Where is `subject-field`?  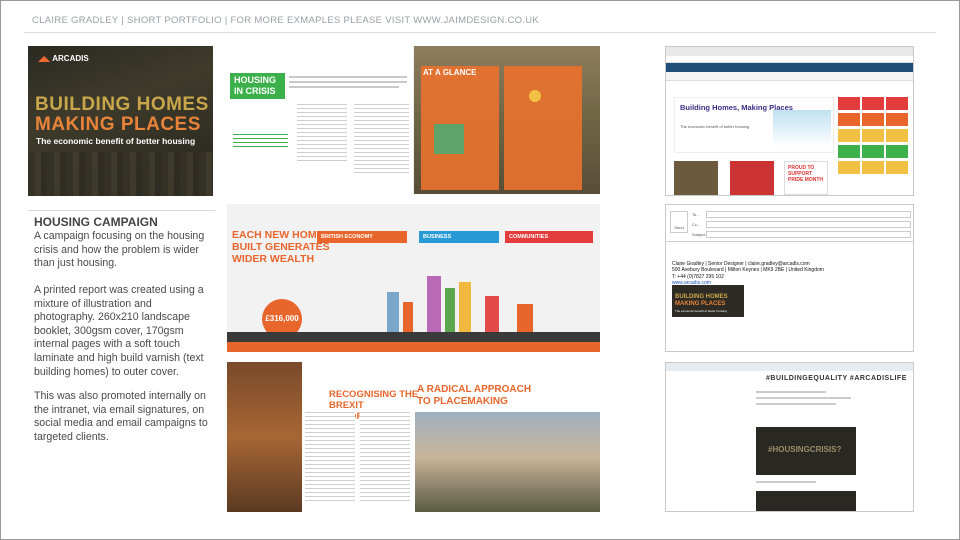
subject-field is located at coordinates (808, 234).